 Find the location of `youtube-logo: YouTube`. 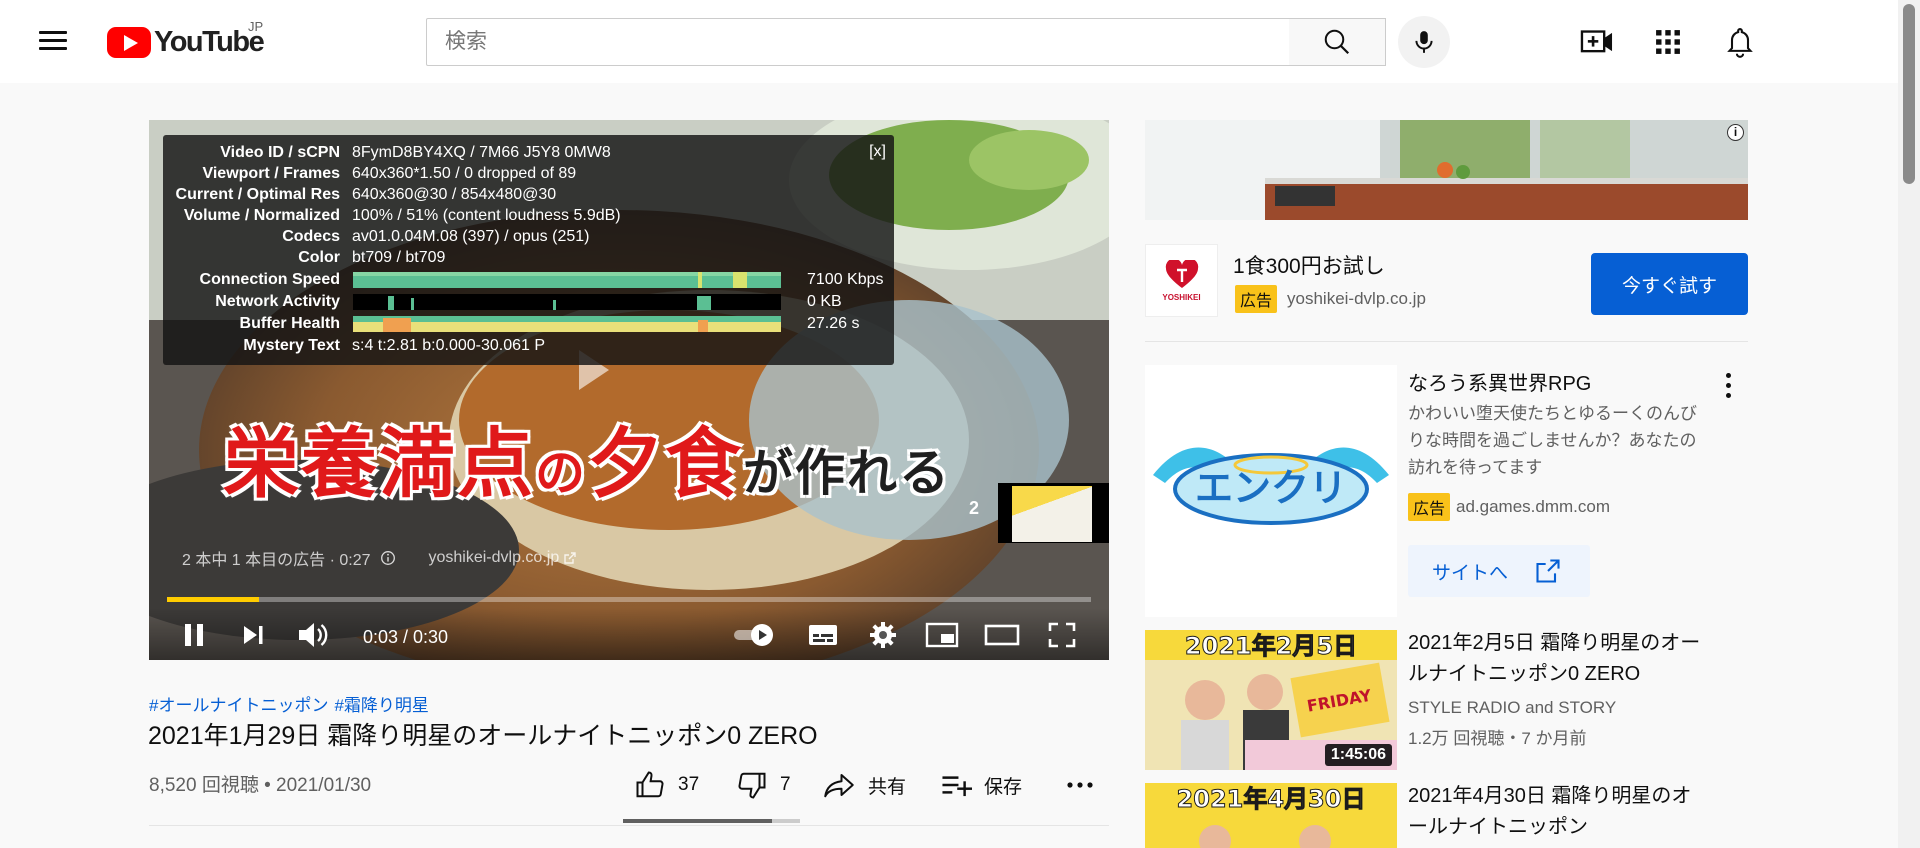

youtube-logo: YouTube is located at coordinates (186, 42).